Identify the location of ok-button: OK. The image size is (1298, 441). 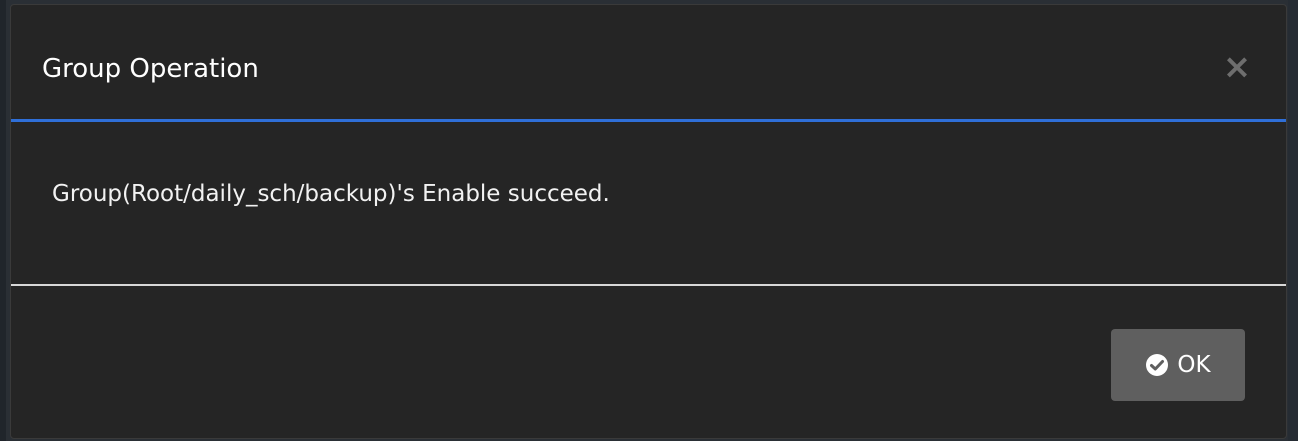
(1178, 365).